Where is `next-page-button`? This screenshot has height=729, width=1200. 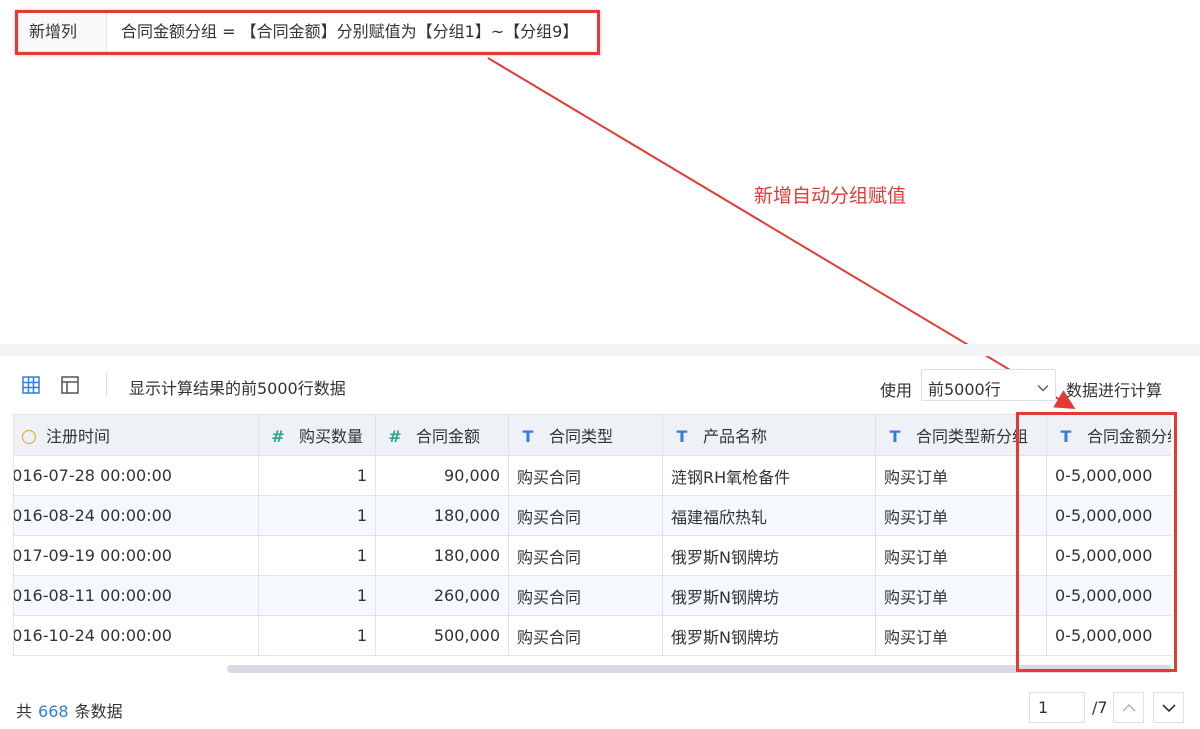
next-page-button is located at coordinates (1168, 707).